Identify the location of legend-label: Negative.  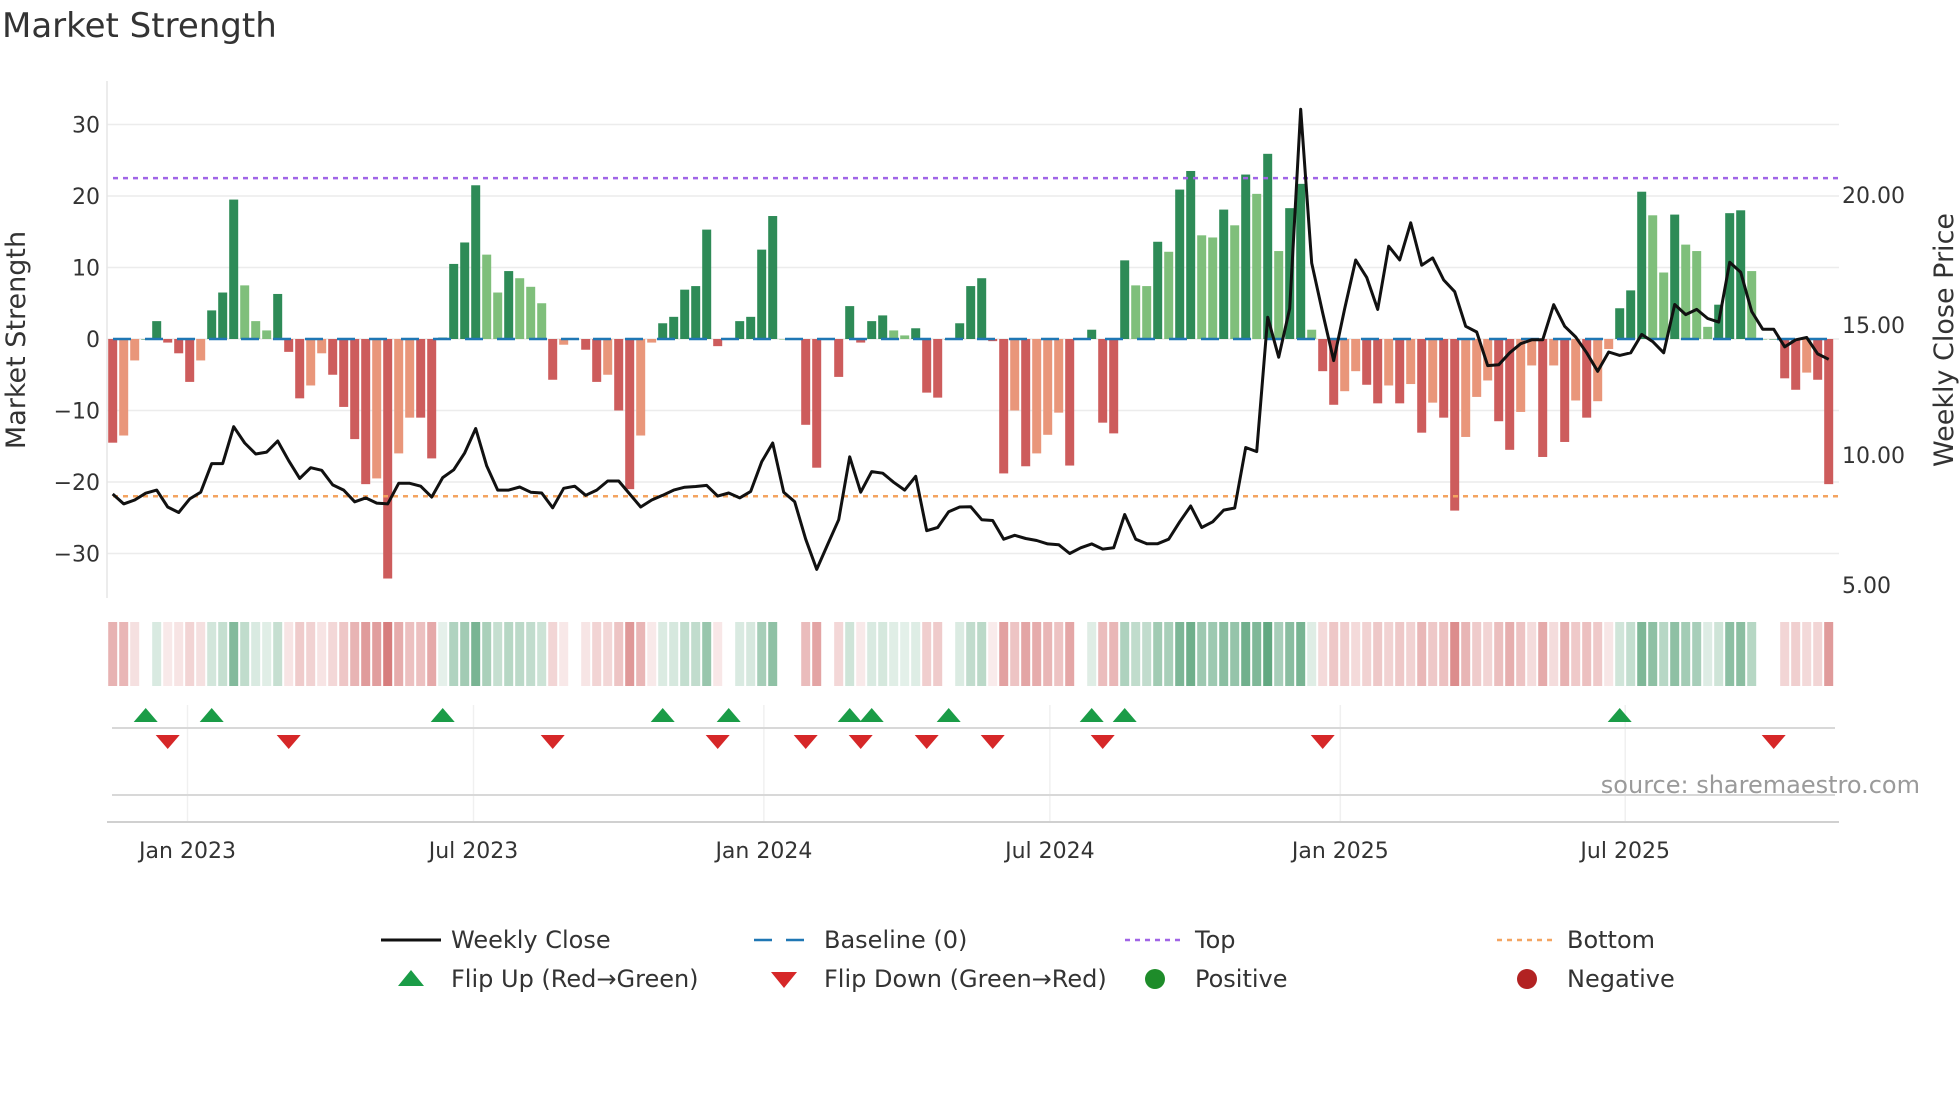
(1621, 979).